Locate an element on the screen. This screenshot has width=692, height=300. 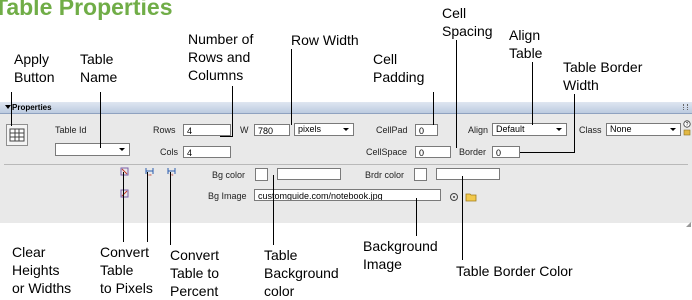
callout-cell-padding: Cell Padding is located at coordinates (399, 68).